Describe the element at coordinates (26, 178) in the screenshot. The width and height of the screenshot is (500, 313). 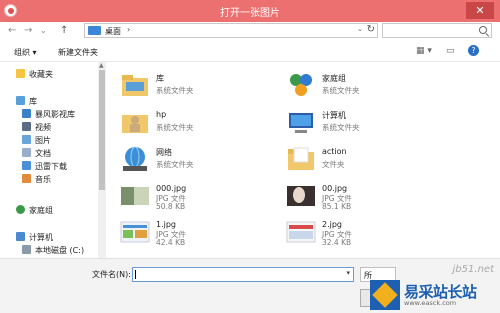
I see `music-icon` at that location.